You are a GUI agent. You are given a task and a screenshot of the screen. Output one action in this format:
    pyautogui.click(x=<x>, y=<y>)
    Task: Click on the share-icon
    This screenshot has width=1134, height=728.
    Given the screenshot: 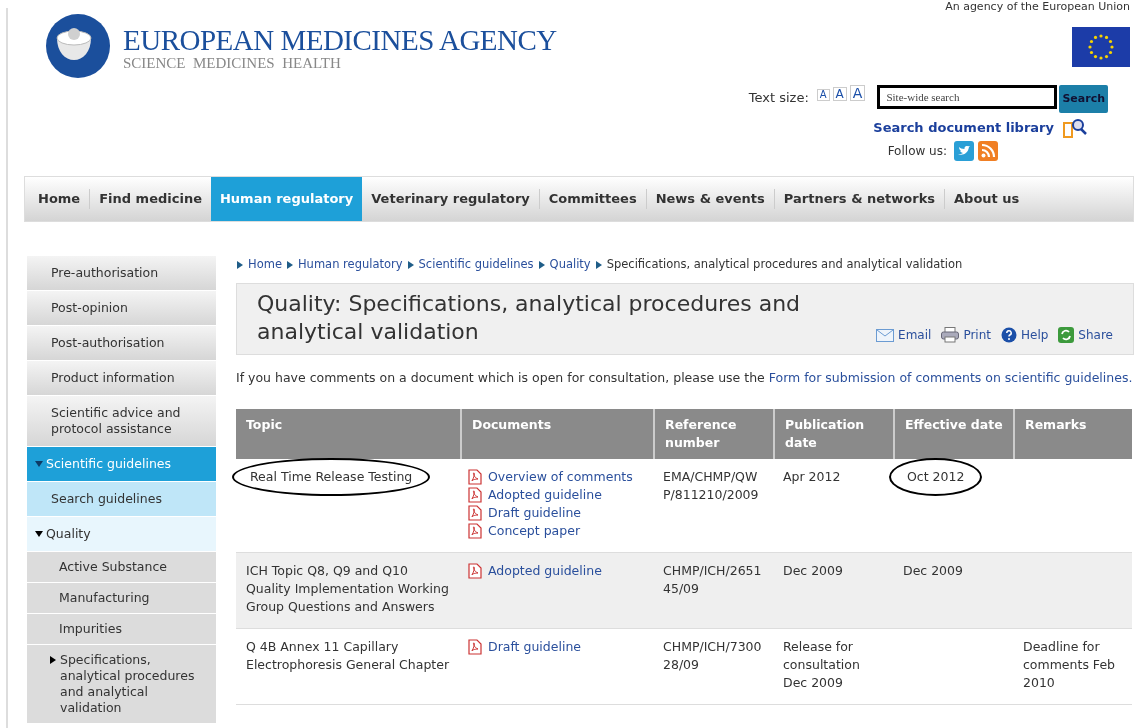 What is the action you would take?
    pyautogui.click(x=1066, y=335)
    